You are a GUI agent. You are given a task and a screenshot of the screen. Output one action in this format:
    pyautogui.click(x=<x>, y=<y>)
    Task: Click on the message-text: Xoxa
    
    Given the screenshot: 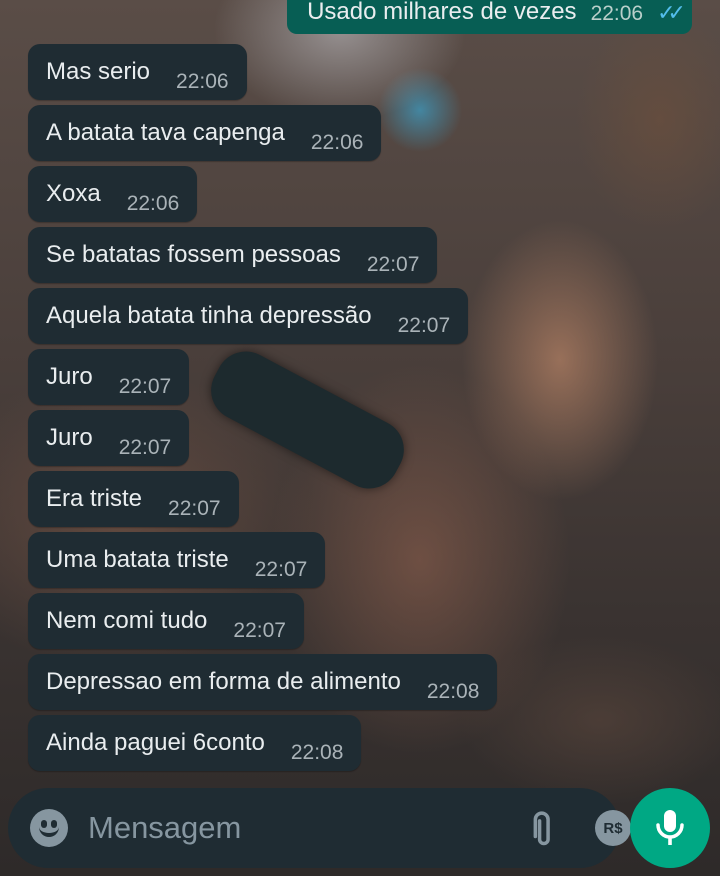 What is the action you would take?
    pyautogui.click(x=73, y=193)
    